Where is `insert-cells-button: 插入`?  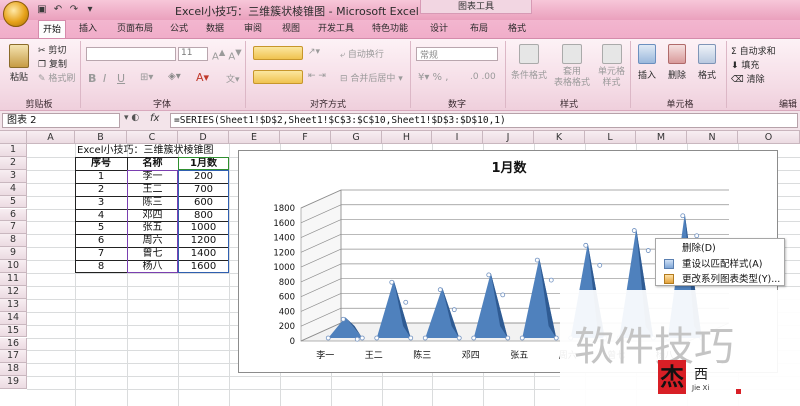
insert-cells-button: 插入 is located at coordinates (647, 74).